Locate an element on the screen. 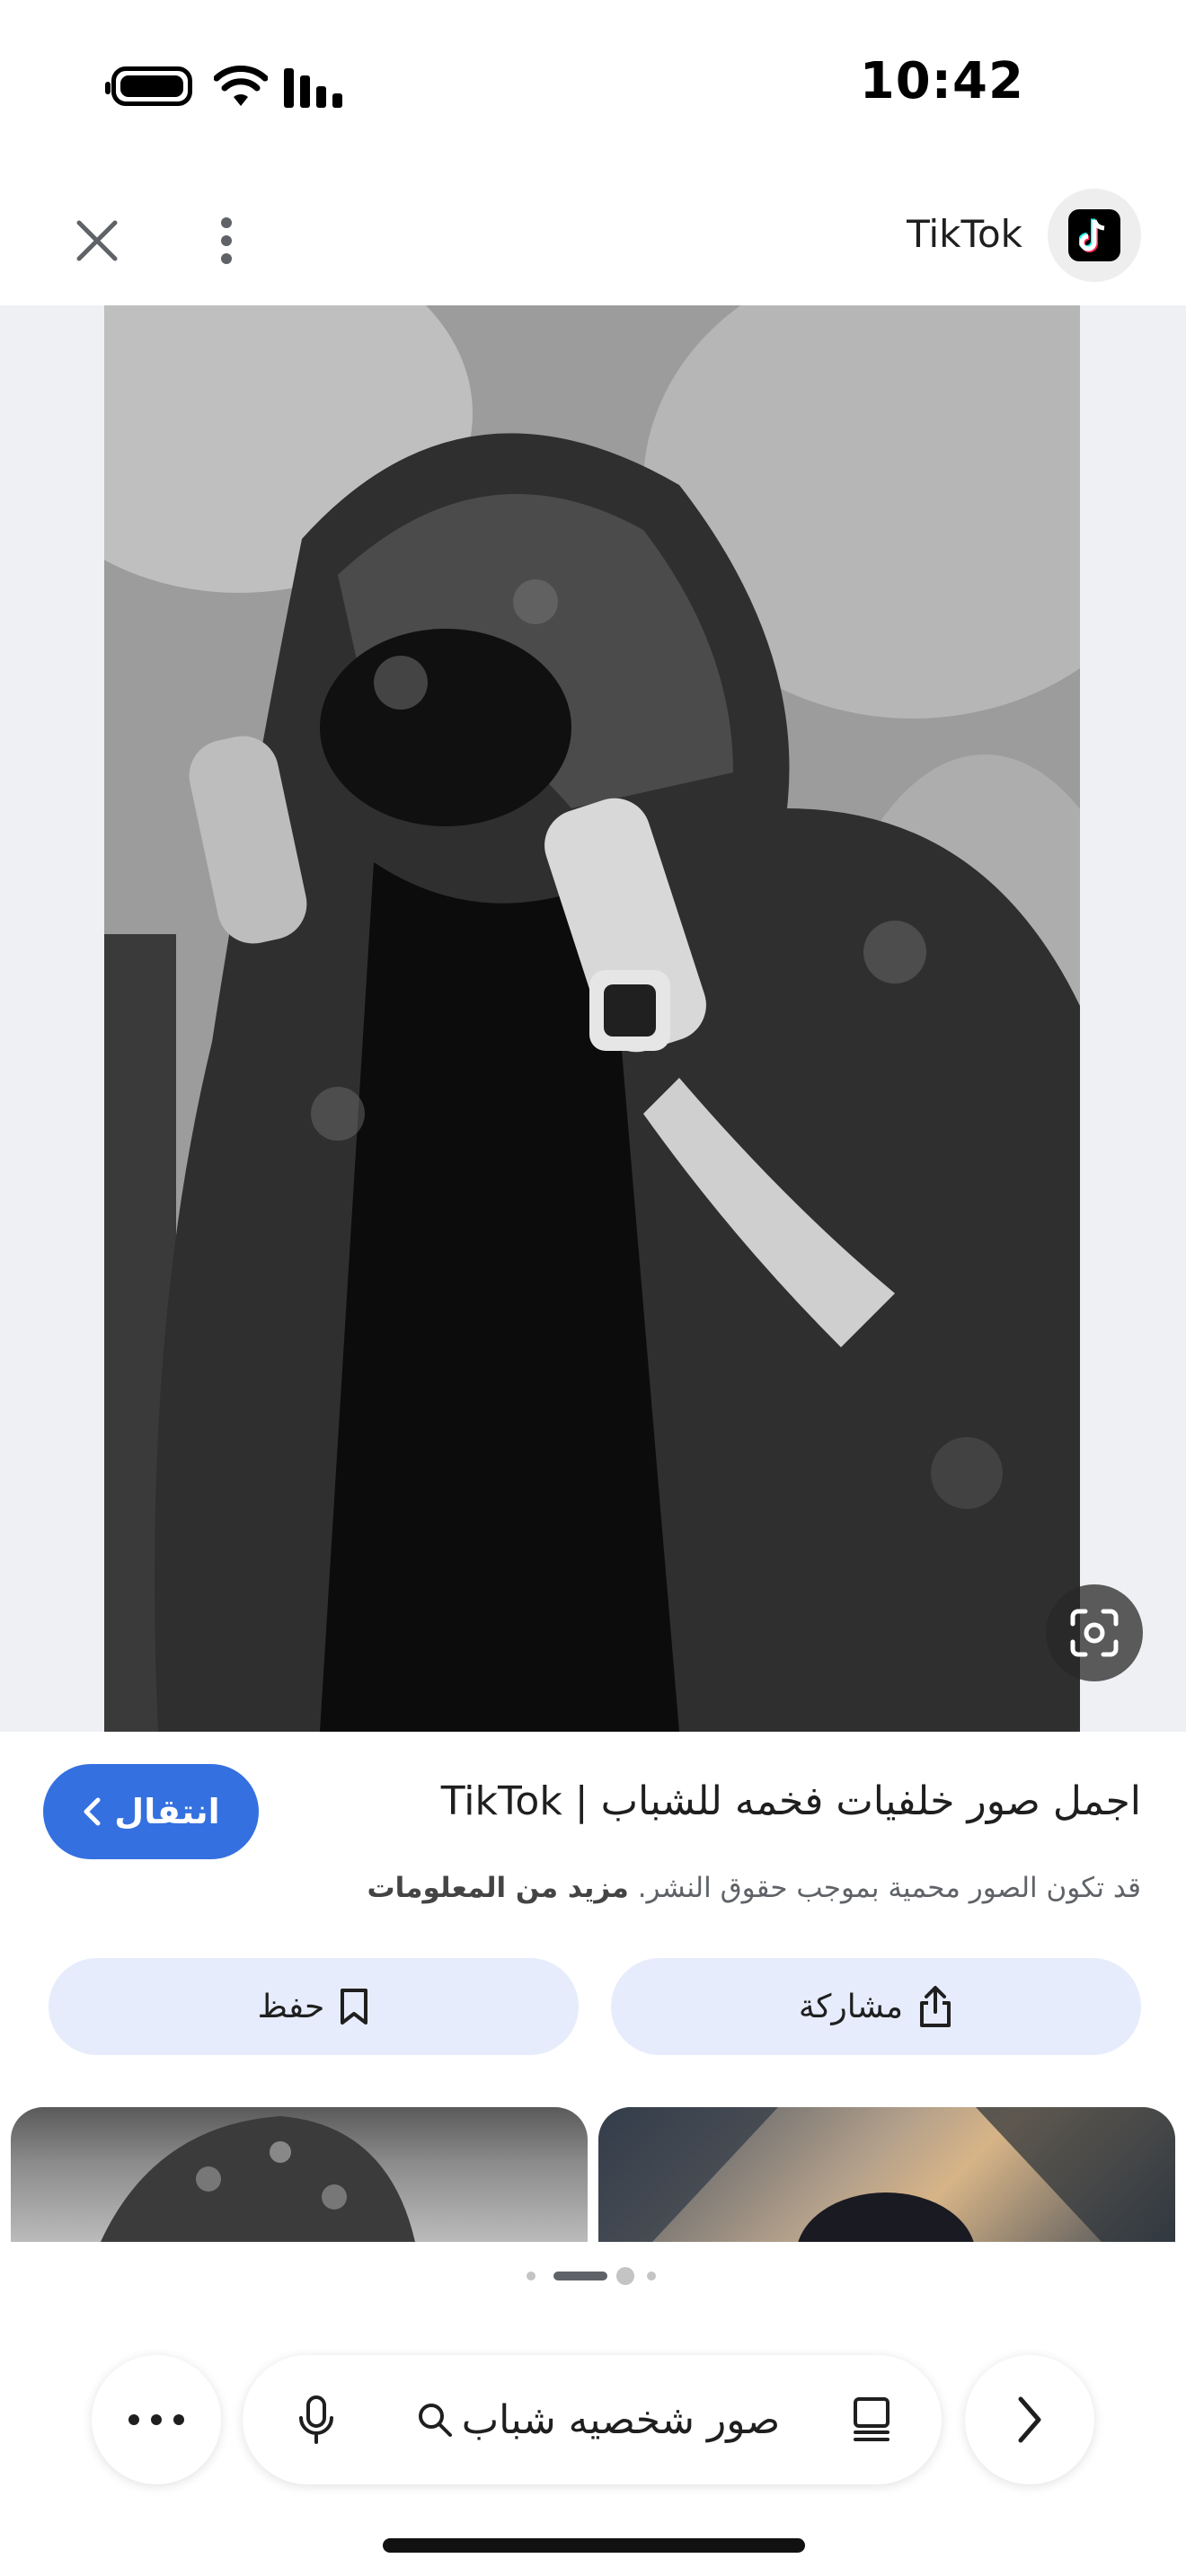 This screenshot has height=2576, width=1186. search-bar: صور شخصيه شباب is located at coordinates (592, 2419).